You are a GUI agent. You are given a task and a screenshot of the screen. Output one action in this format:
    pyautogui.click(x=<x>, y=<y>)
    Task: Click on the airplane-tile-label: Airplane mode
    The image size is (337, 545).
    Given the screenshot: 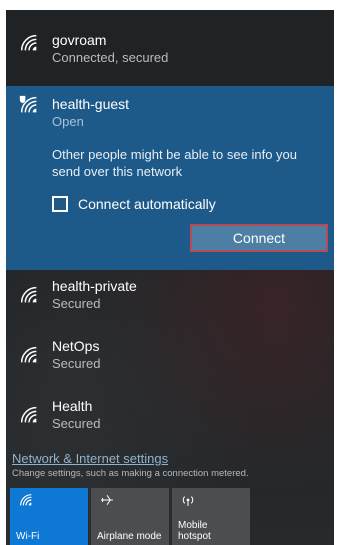 What is the action you would take?
    pyautogui.click(x=129, y=536)
    